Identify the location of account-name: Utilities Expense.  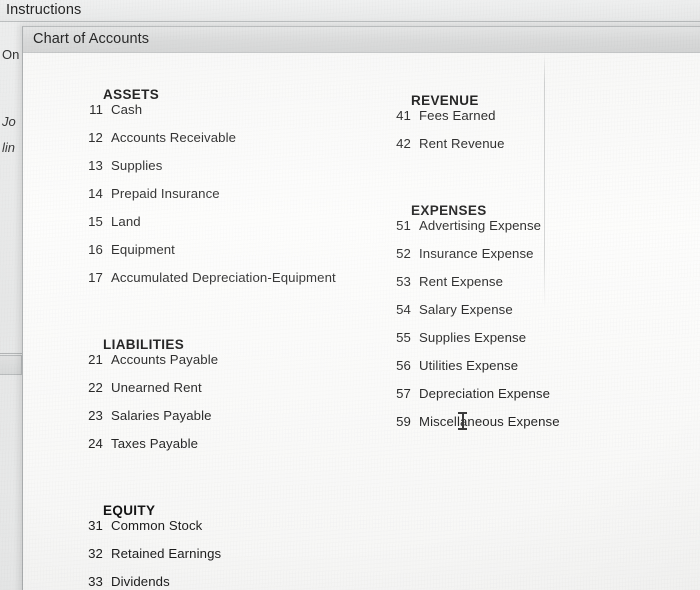
(469, 365).